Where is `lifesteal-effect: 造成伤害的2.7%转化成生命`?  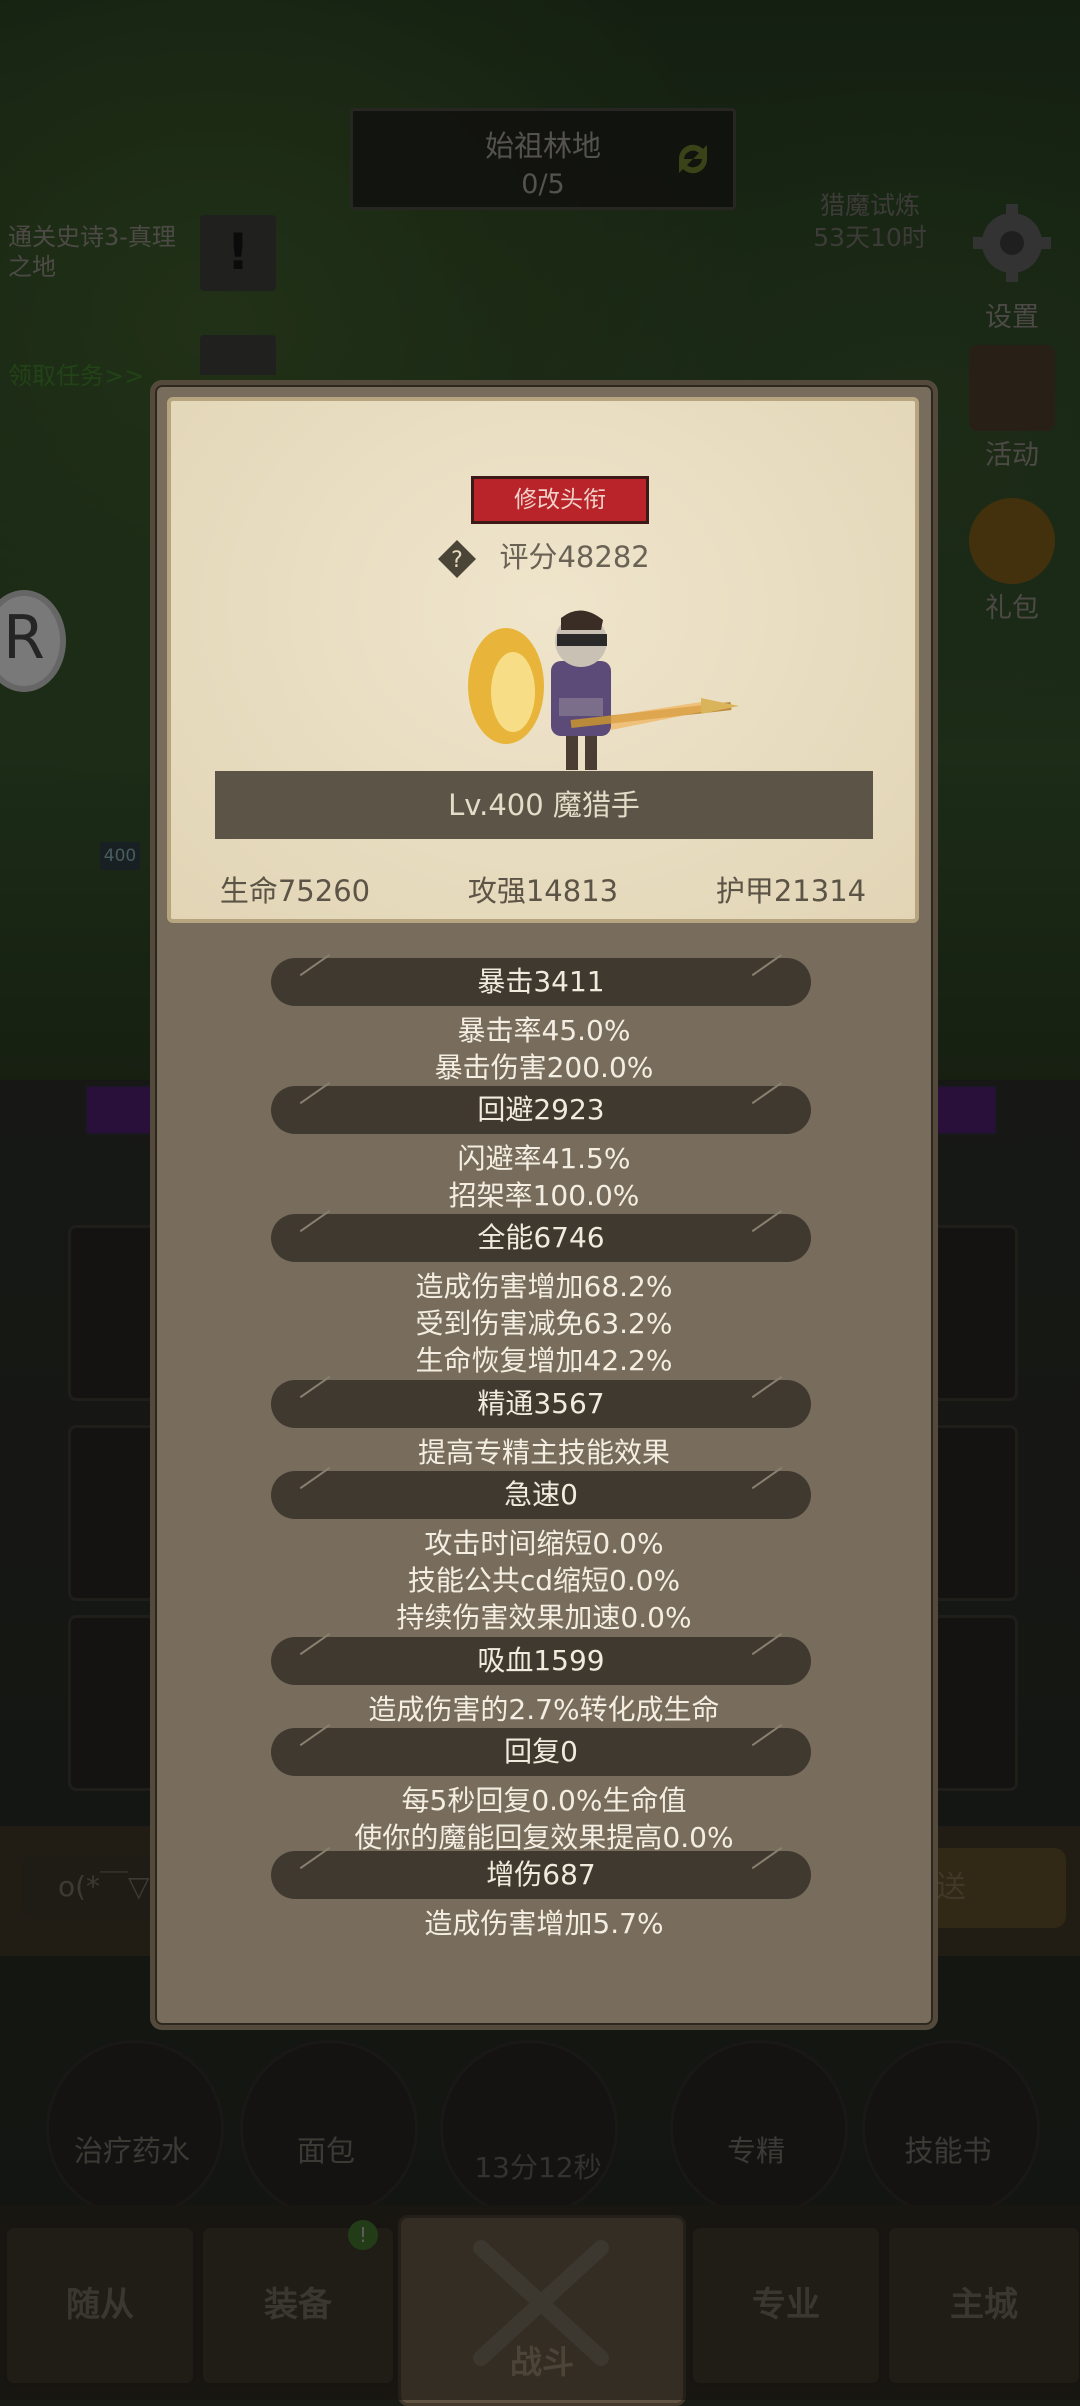 lifesteal-effect: 造成伤害的2.7%转化成生命 is located at coordinates (544, 1709).